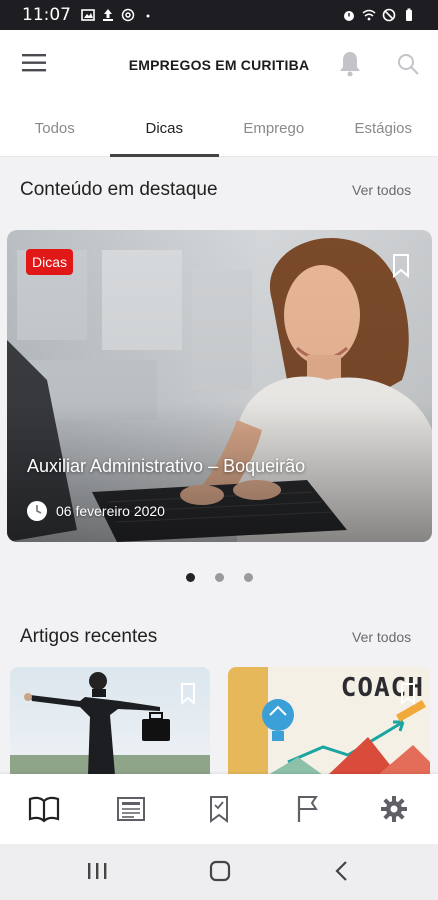 Image resolution: width=438 pixels, height=900 pixels. What do you see at coordinates (50, 262) in the screenshot?
I see `featured-category-badge: Dicas` at bounding box center [50, 262].